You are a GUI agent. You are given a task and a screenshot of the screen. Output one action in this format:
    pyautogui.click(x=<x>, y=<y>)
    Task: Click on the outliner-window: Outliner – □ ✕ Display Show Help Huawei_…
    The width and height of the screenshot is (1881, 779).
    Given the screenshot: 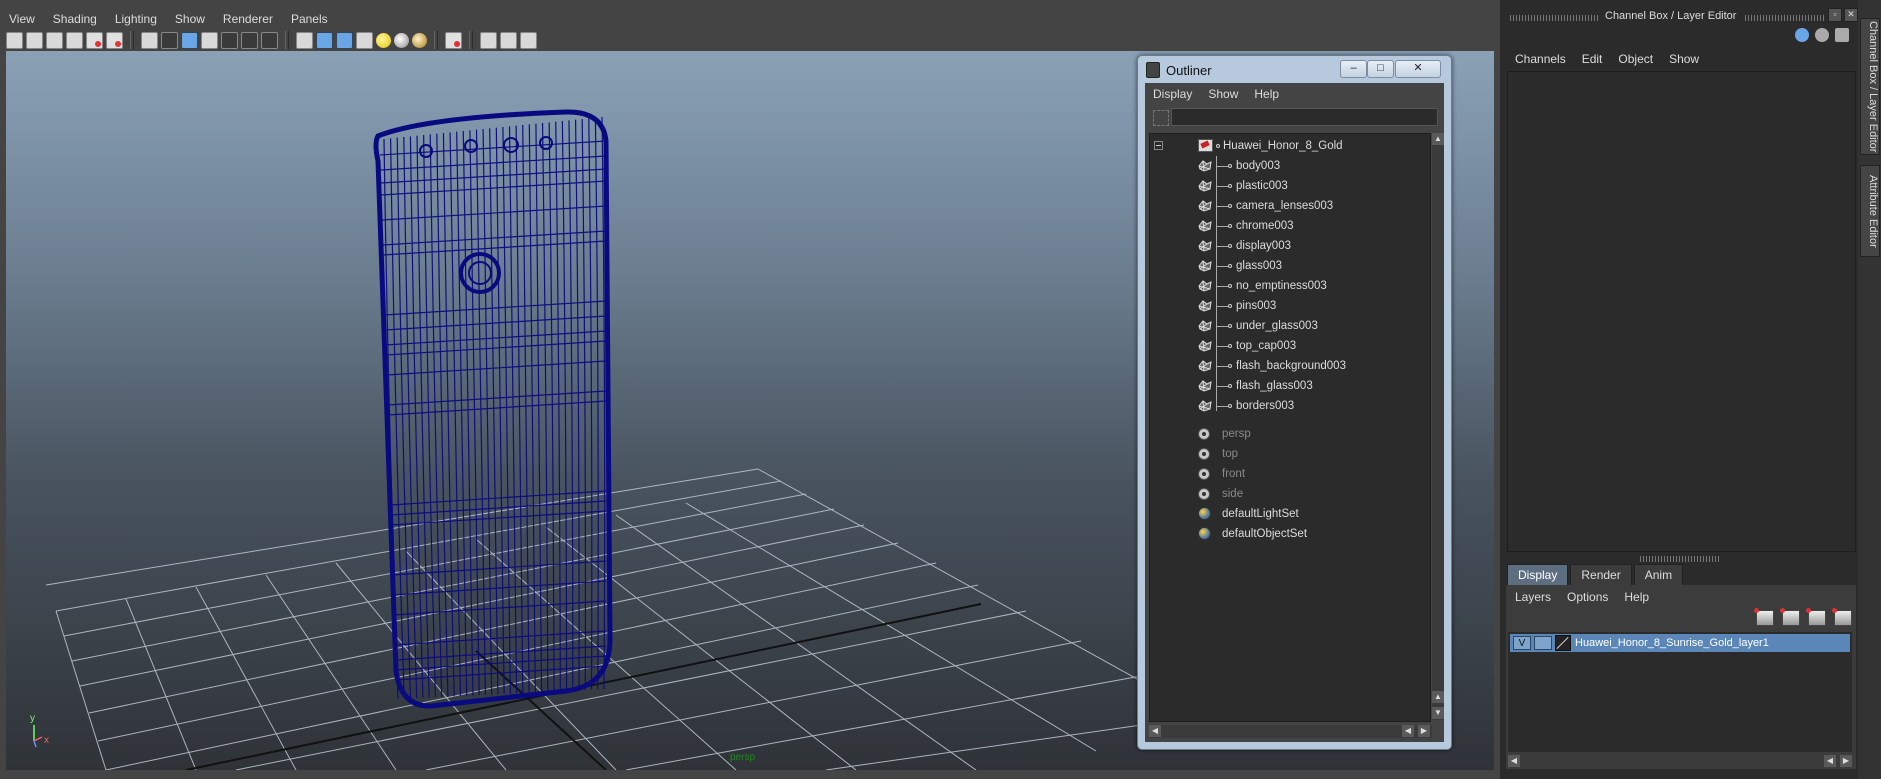 What is the action you would take?
    pyautogui.click(x=1294, y=402)
    